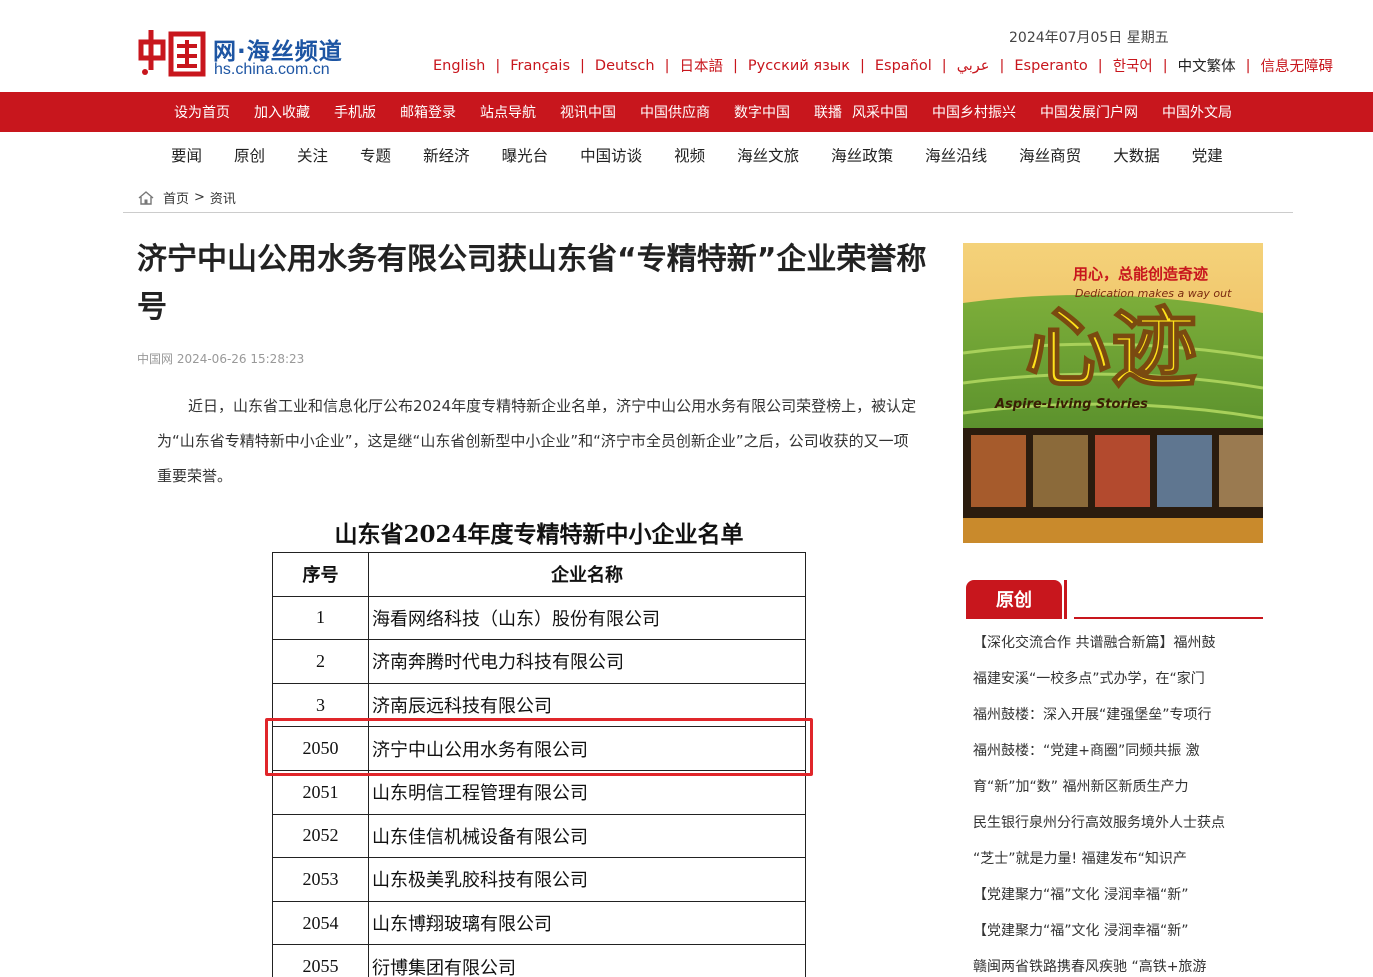 The width and height of the screenshot is (1373, 977). I want to click on red-nav-item: 风采中国, so click(880, 112).